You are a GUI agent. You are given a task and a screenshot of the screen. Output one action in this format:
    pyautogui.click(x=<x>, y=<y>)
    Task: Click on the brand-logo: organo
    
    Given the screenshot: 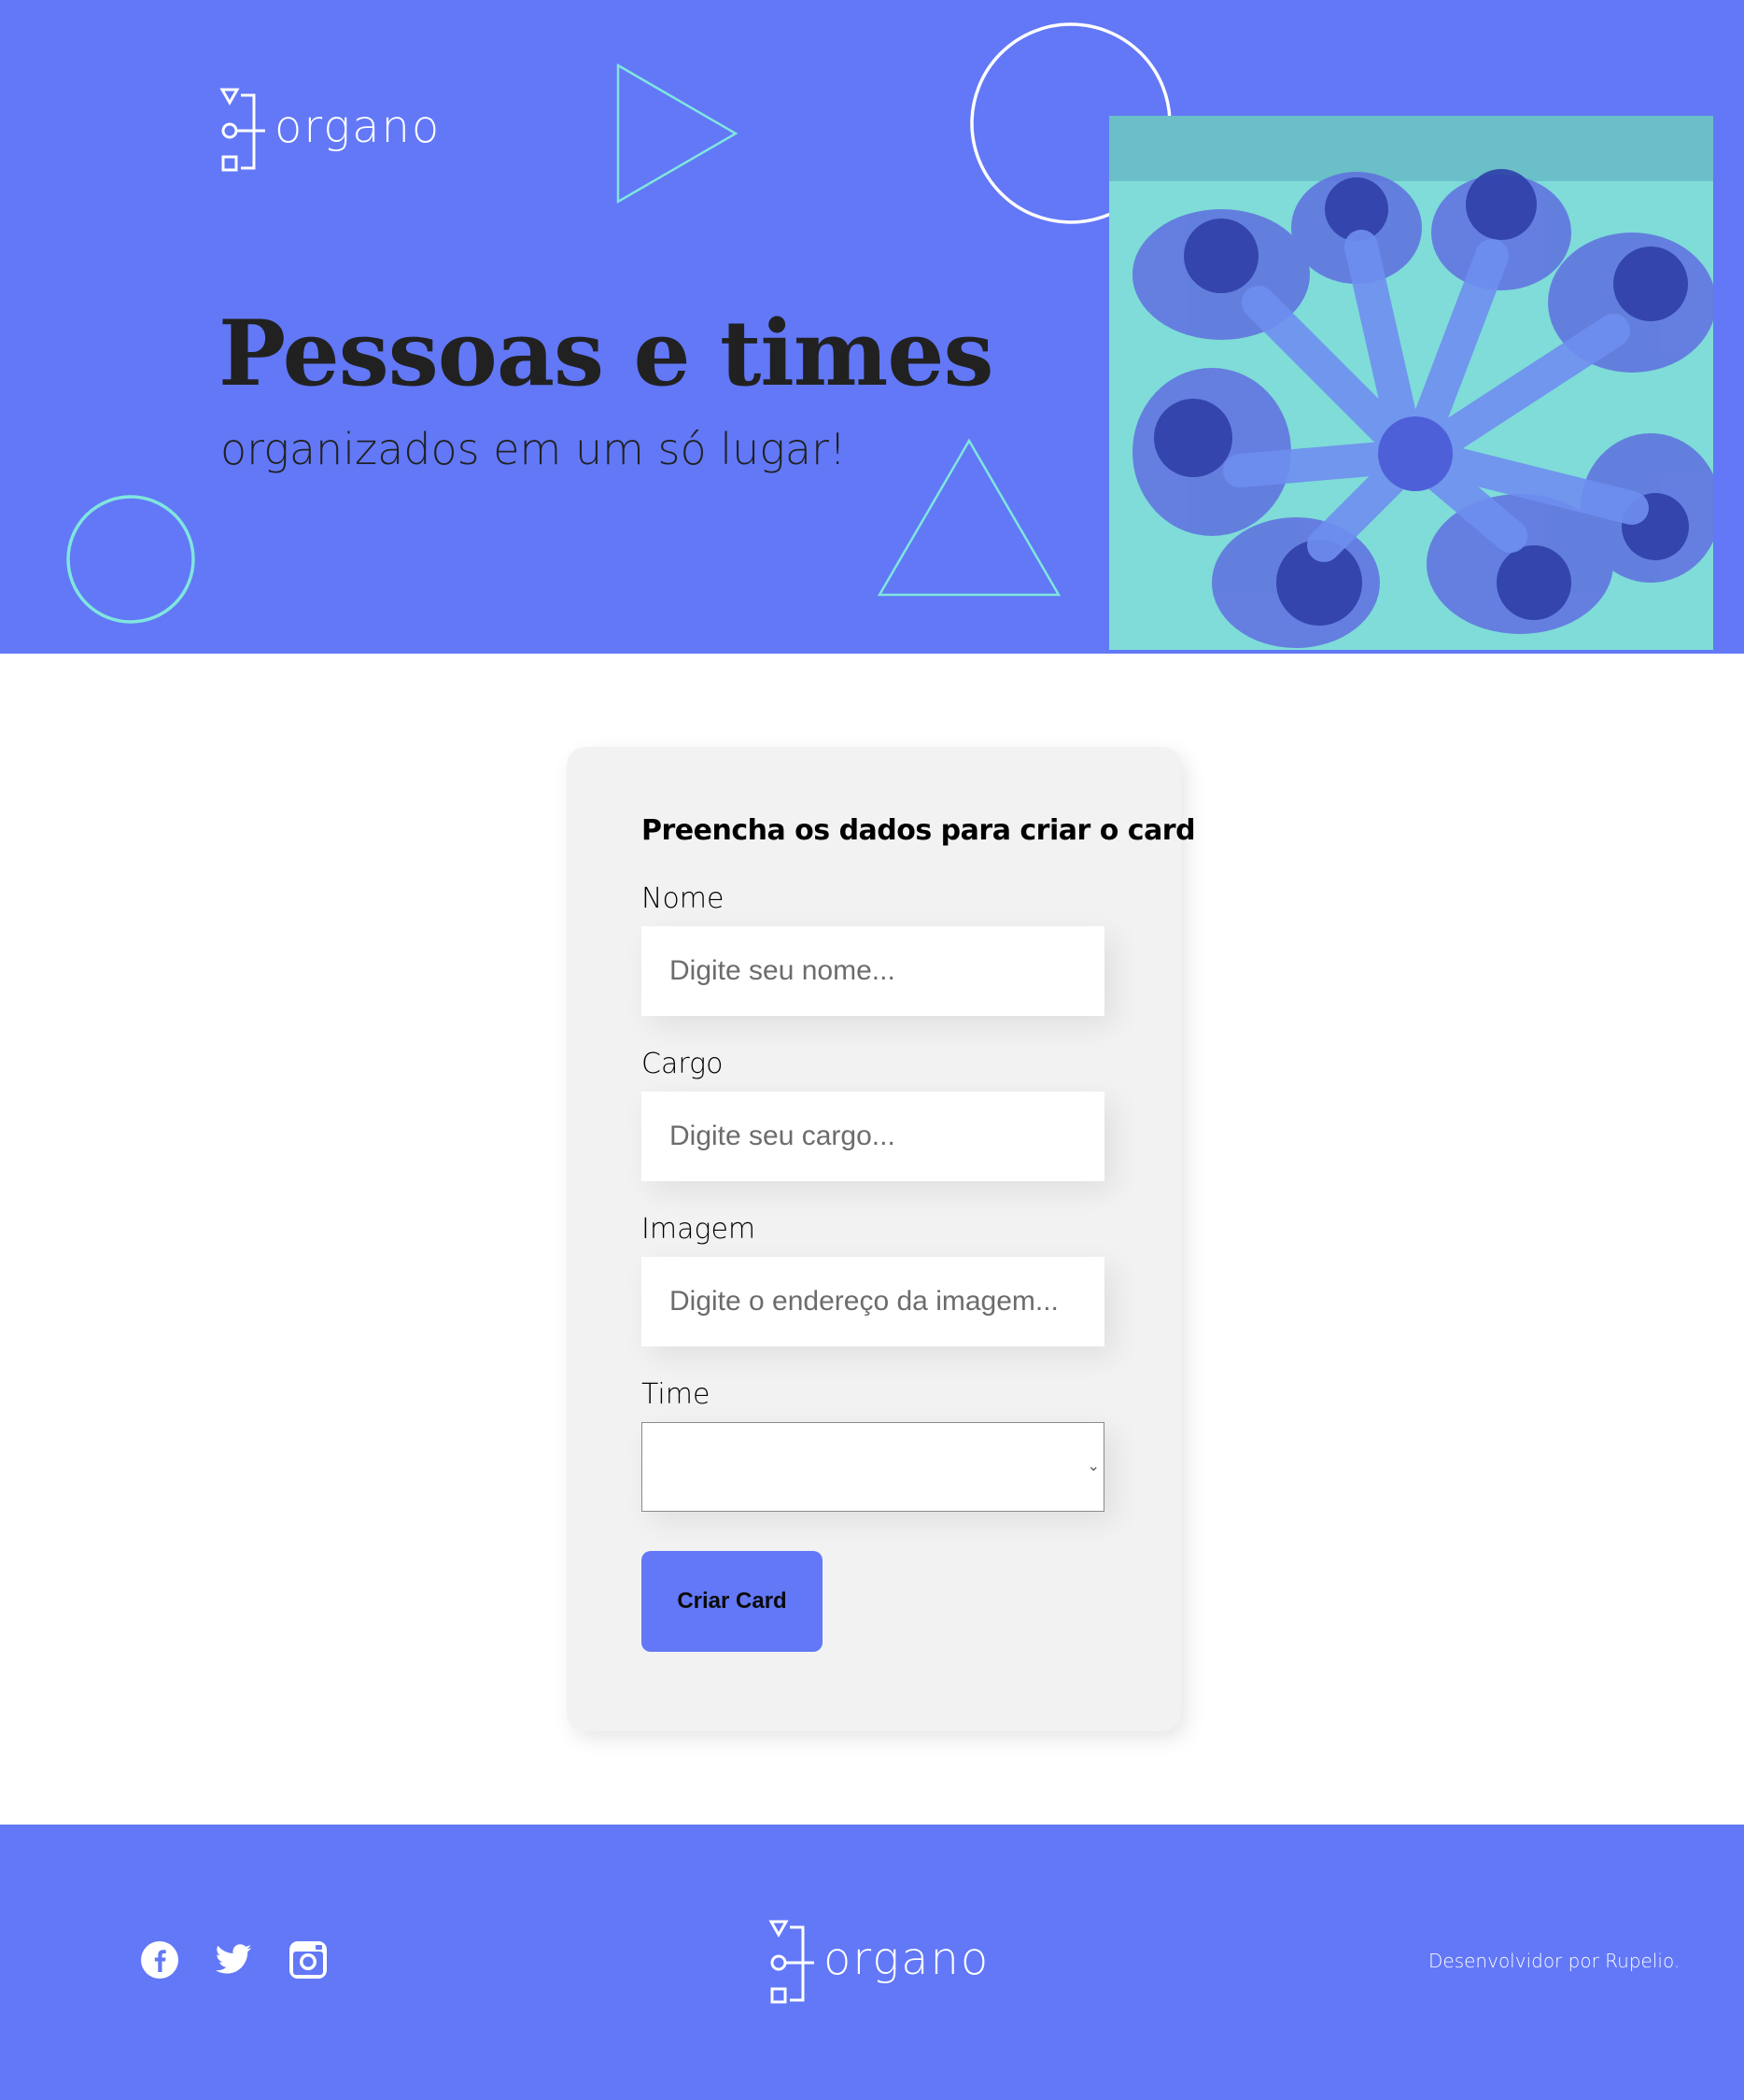 What is the action you would take?
    pyautogui.click(x=334, y=131)
    